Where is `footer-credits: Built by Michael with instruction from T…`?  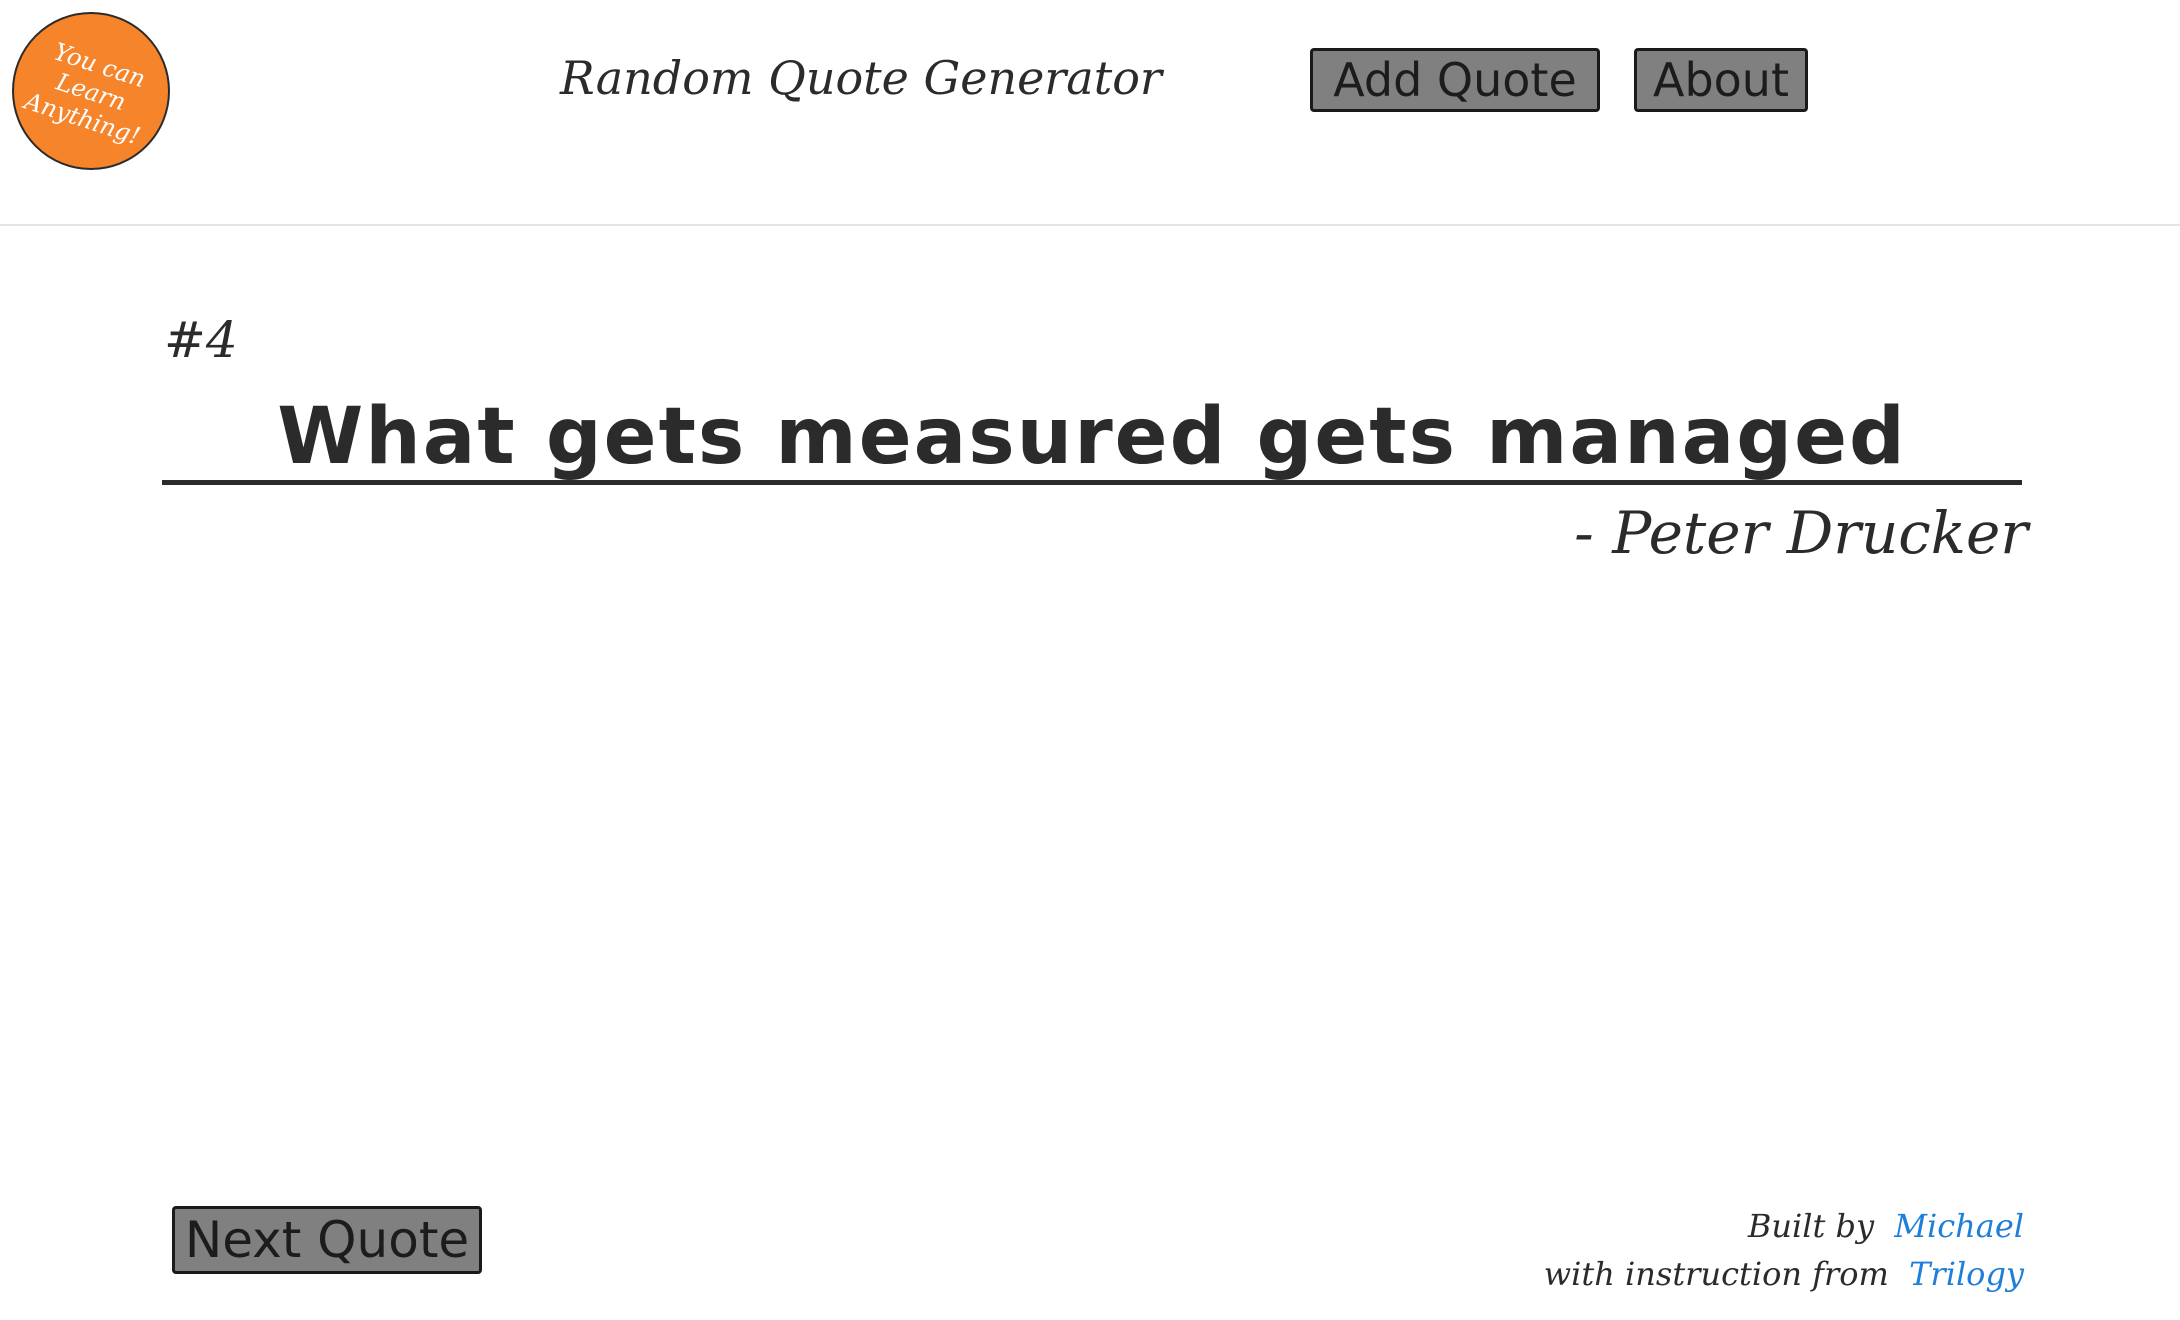
footer-credits: Built by Michael with instruction from T… is located at coordinates (1784, 1250).